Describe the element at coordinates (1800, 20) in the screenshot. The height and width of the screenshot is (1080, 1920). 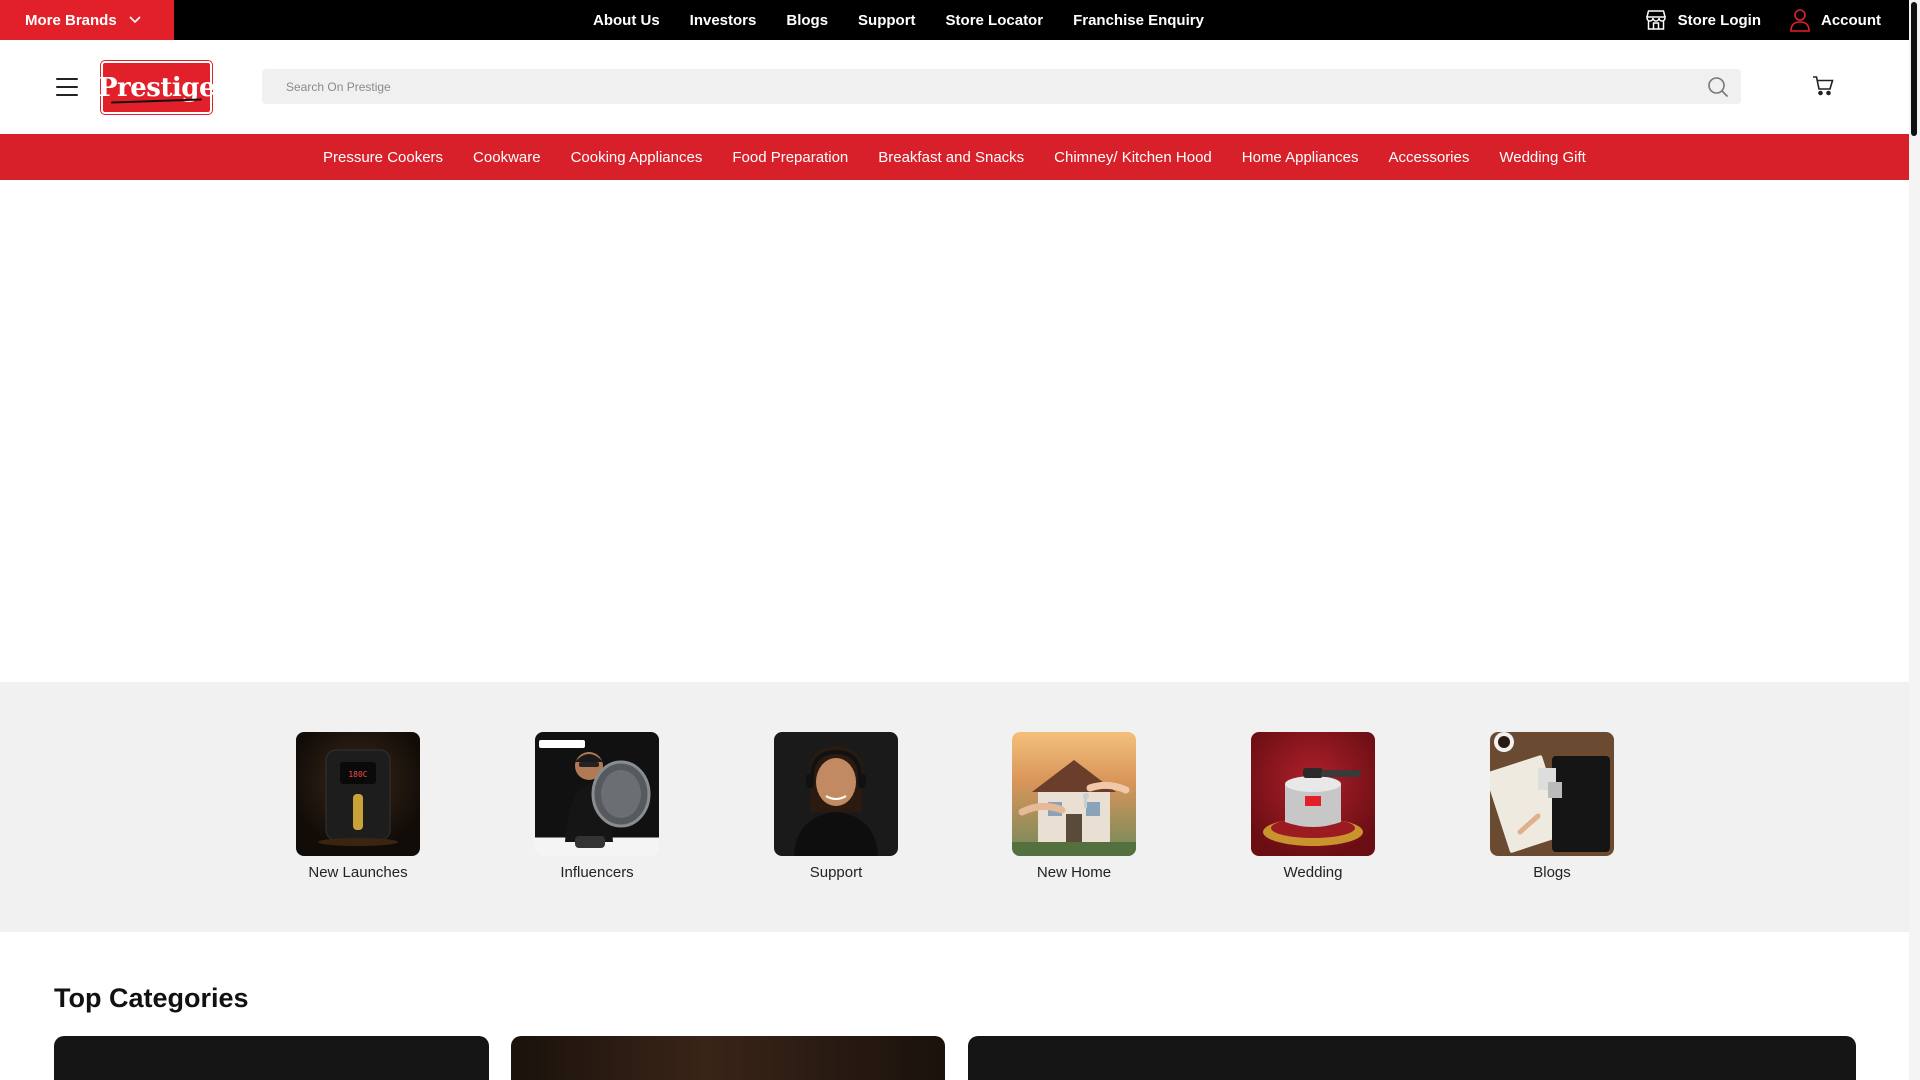
I see `user-icon` at that location.